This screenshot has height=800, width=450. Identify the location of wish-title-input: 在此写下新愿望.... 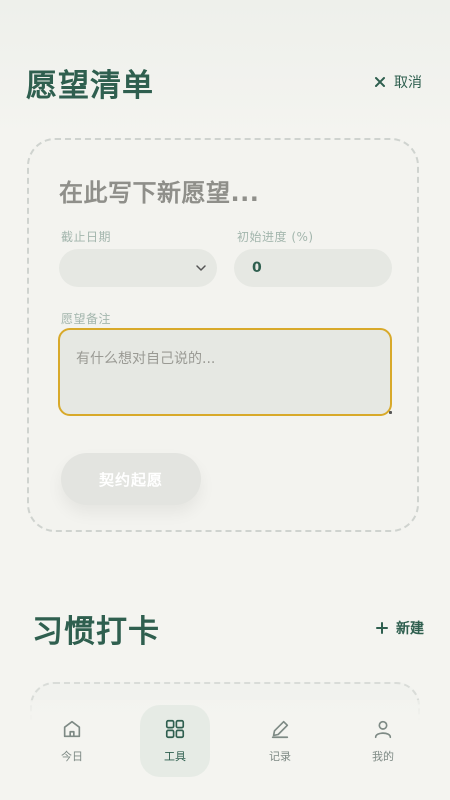
(159, 190).